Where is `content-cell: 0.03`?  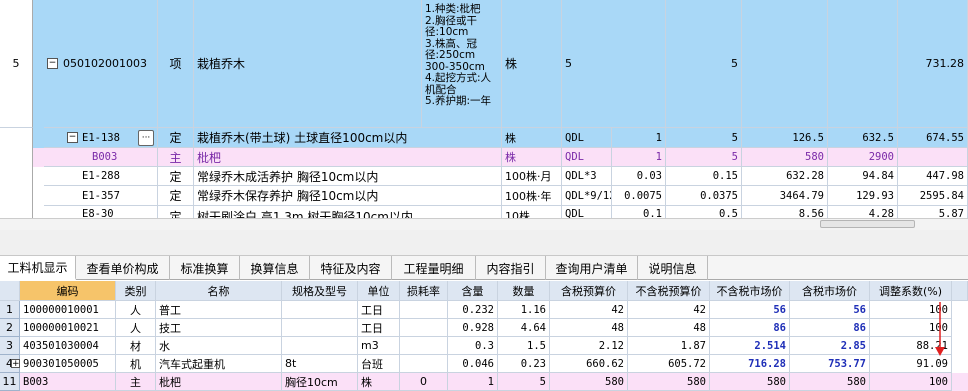
content-cell: 0.03 is located at coordinates (639, 176).